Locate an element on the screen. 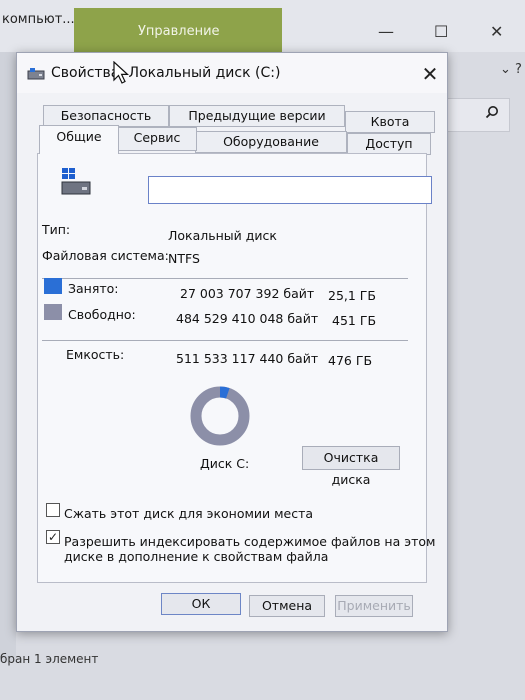 The width and height of the screenshot is (525, 700). navigation-pane is located at coordinates (8, 357).